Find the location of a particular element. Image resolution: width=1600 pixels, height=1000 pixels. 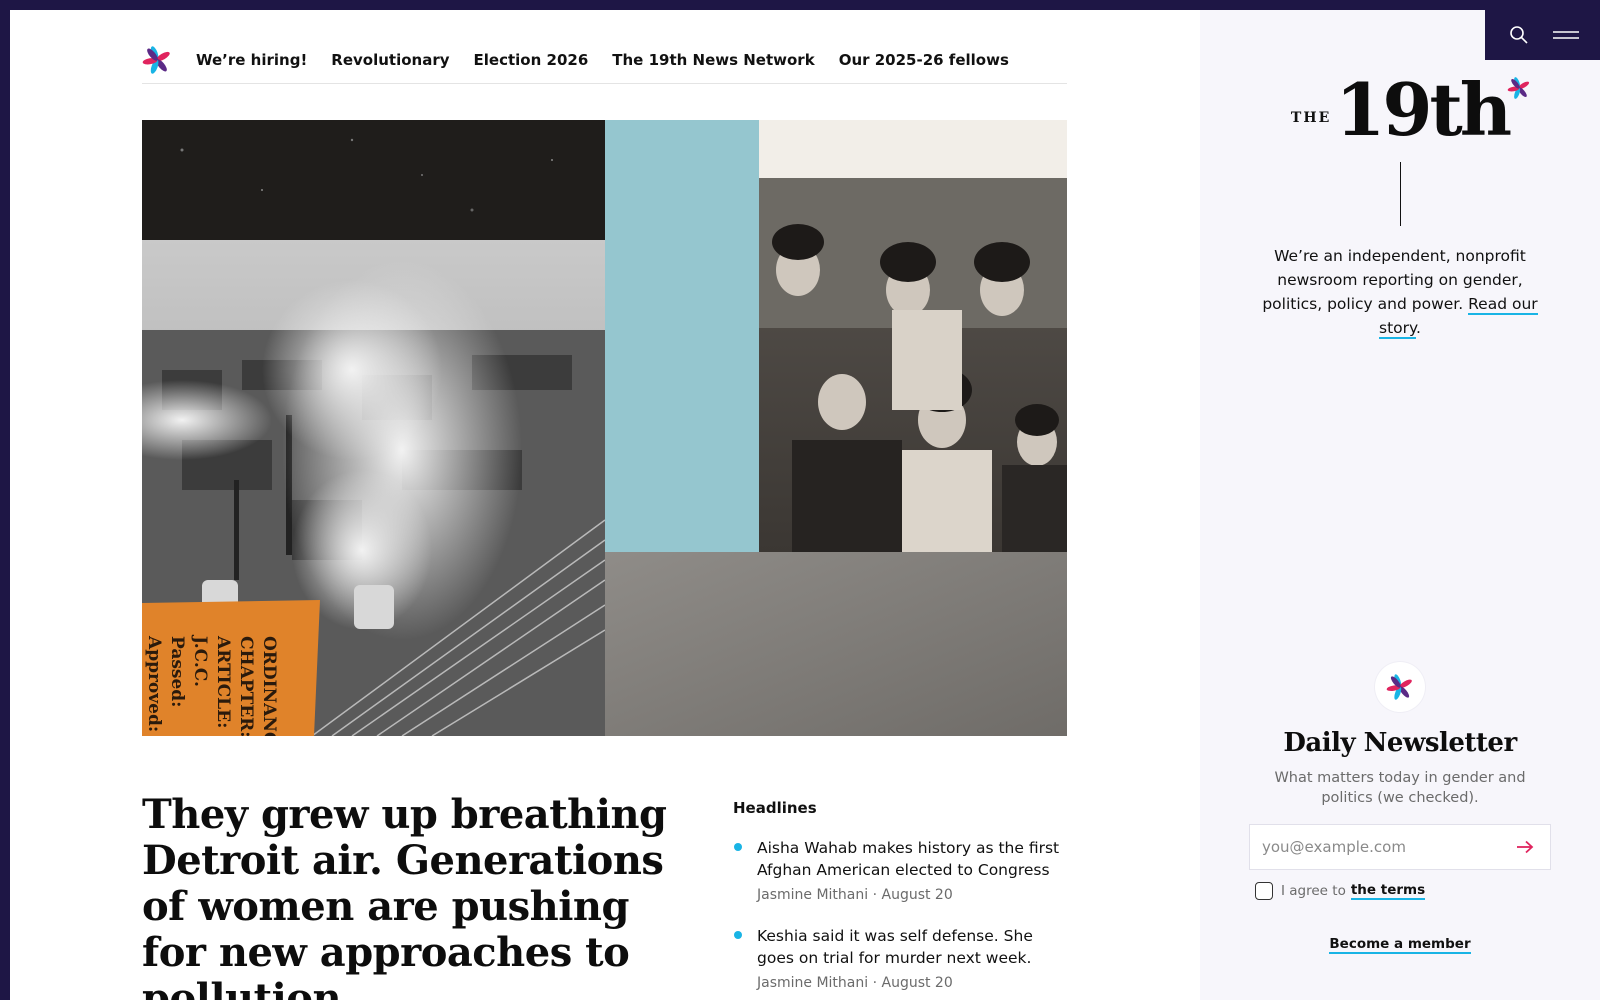

menu-icon is located at coordinates (1566, 35).